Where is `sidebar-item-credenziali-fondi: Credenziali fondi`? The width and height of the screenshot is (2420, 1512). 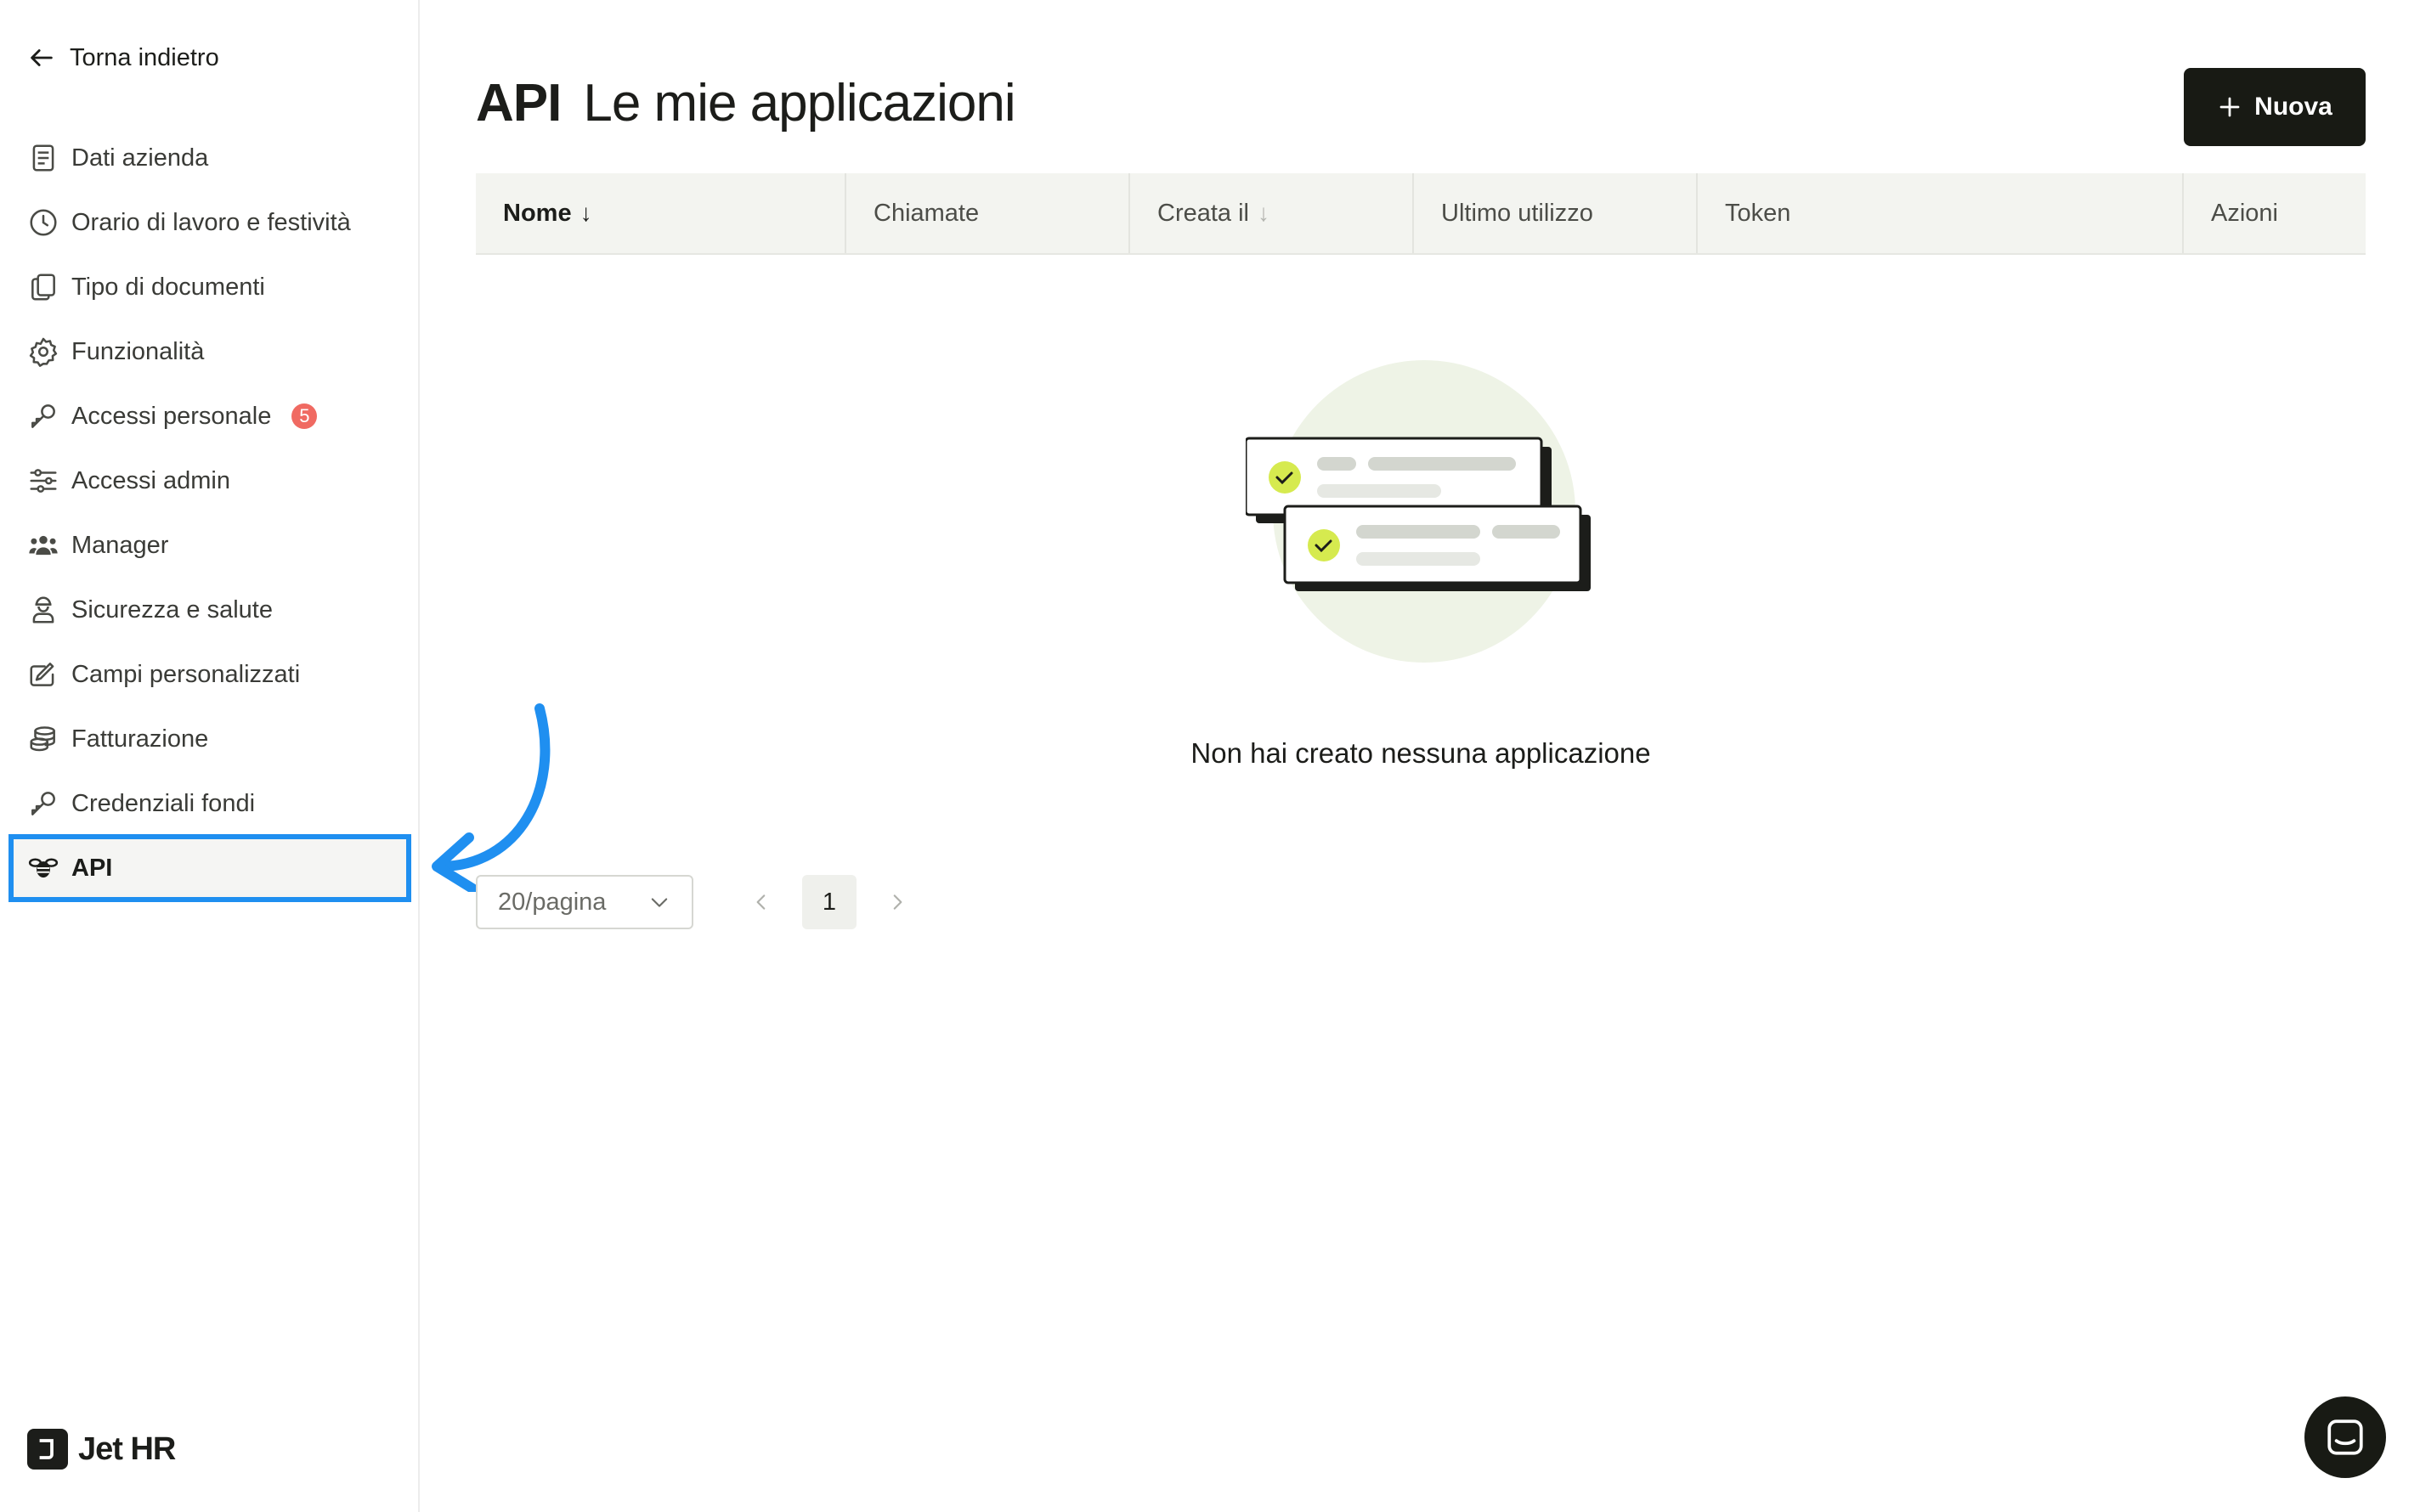
sidebar-item-credenziali-fondi: Credenziali fondi is located at coordinates (210, 803).